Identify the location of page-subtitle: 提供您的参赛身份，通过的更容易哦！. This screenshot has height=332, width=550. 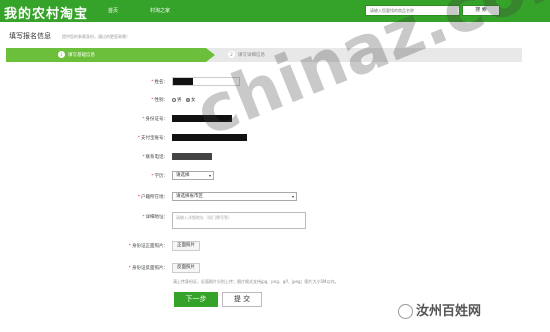
(96, 36).